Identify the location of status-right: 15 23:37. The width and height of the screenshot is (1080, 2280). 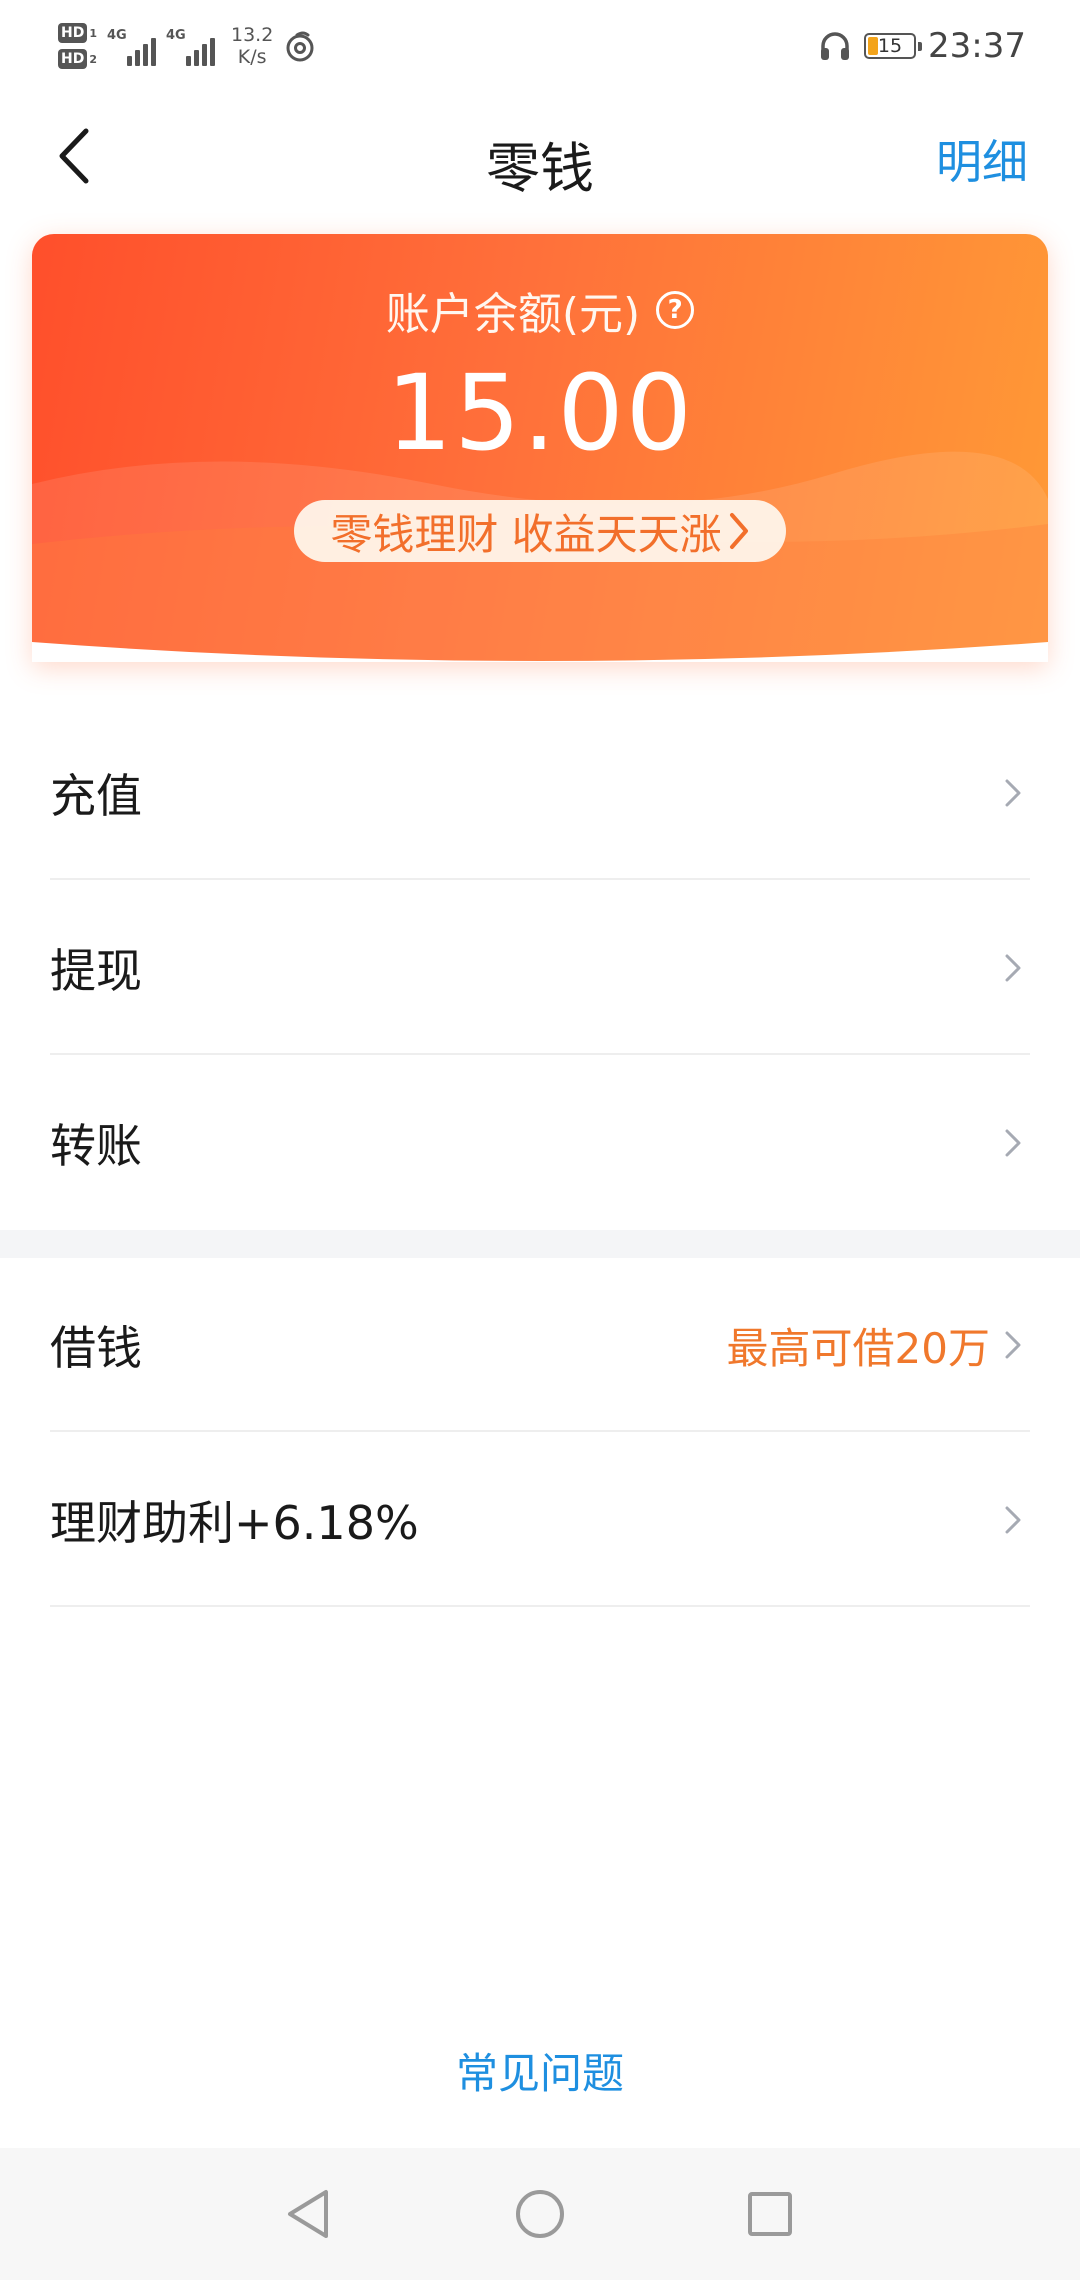
(922, 46).